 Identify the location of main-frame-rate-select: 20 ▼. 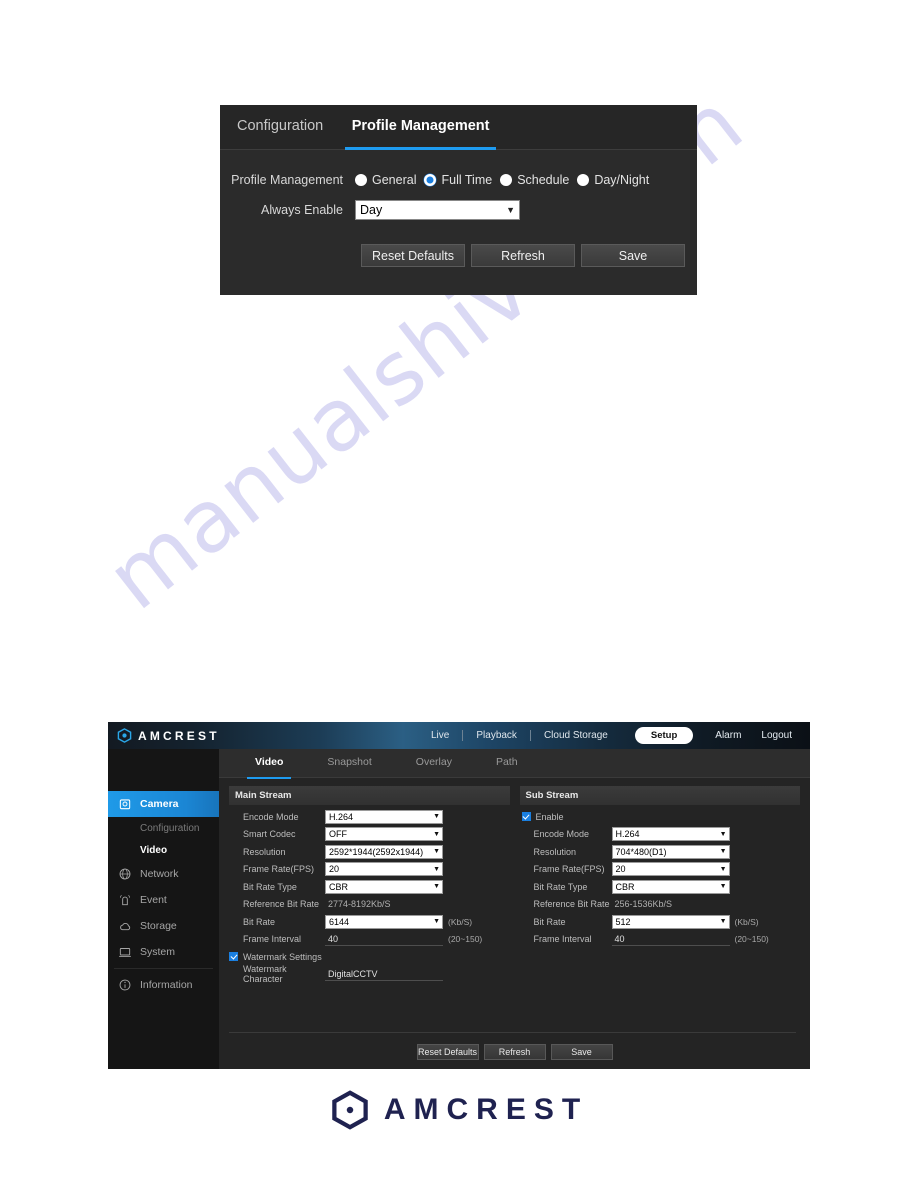
(384, 869).